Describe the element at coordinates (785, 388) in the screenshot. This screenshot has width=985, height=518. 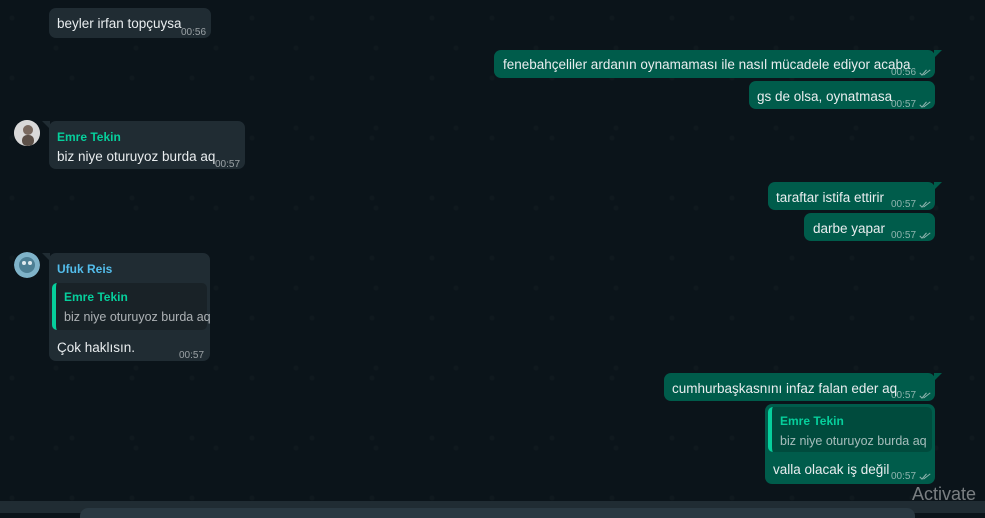
I see `message-text: cumhurbaşkasnını infaz falan eder aq` at that location.